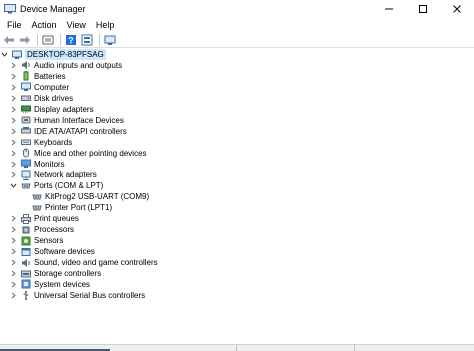 The width and height of the screenshot is (474, 351). I want to click on toolbar: ?, so click(237, 40).